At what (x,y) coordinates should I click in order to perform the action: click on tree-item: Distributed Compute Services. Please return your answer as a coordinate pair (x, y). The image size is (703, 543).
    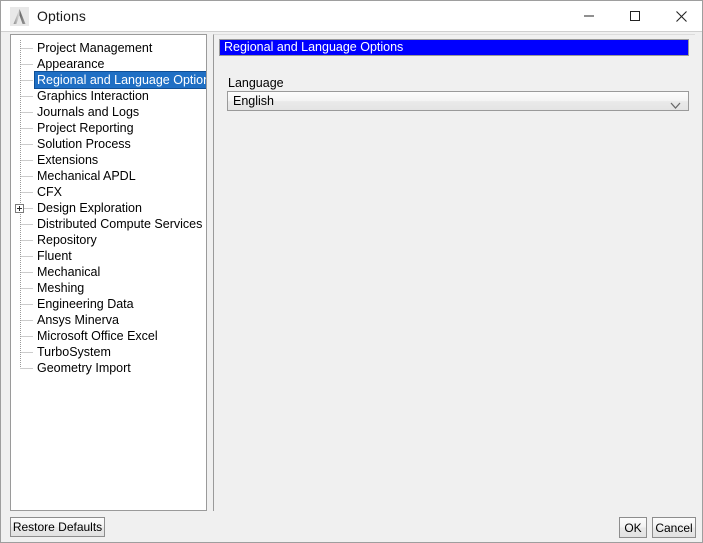
    Looking at the image, I should click on (108, 224).